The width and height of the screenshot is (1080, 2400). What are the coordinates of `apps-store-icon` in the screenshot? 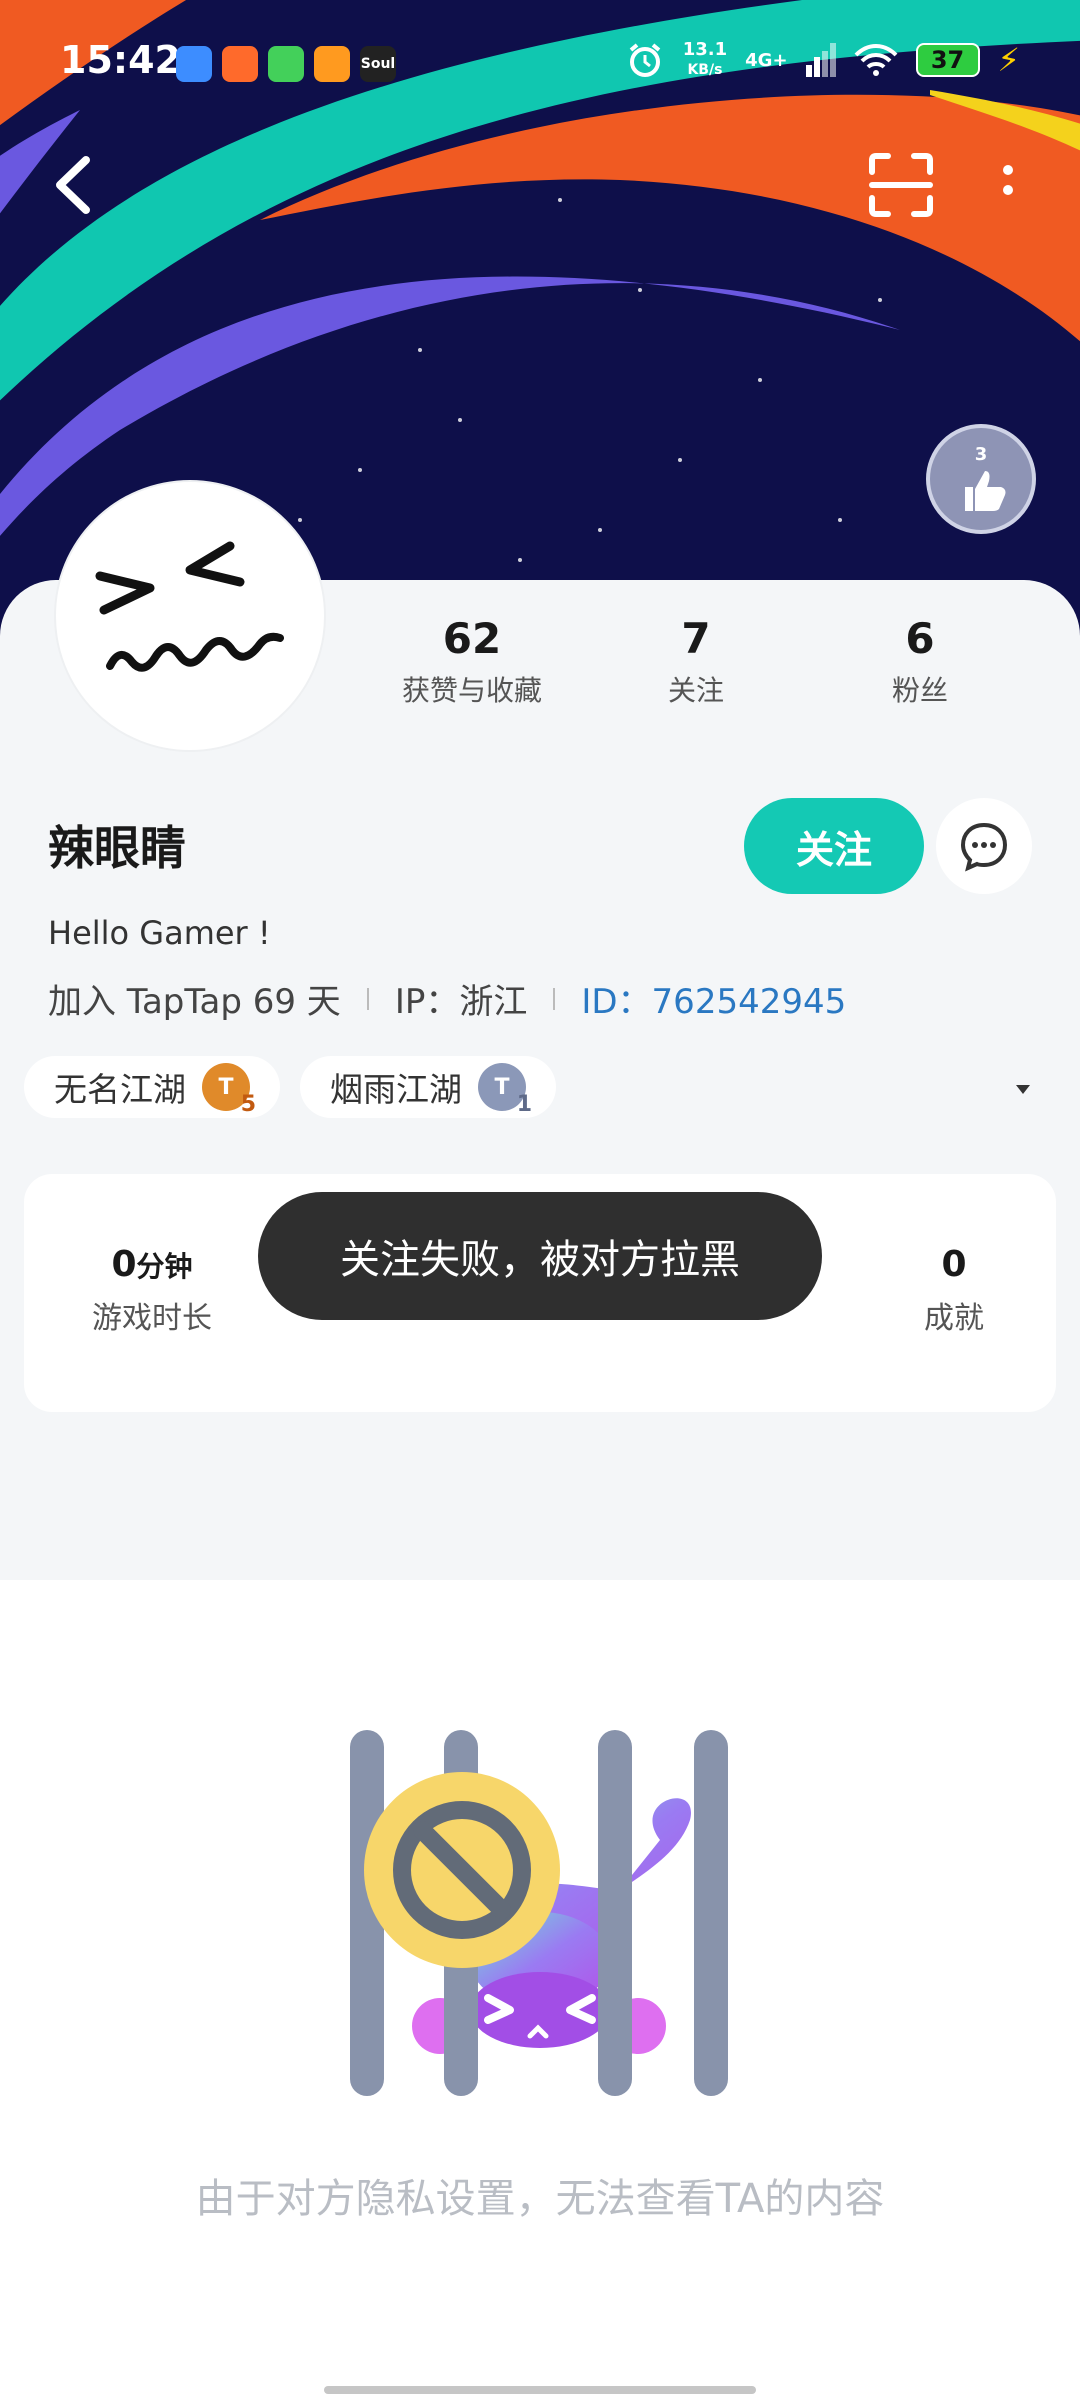 It's located at (240, 64).